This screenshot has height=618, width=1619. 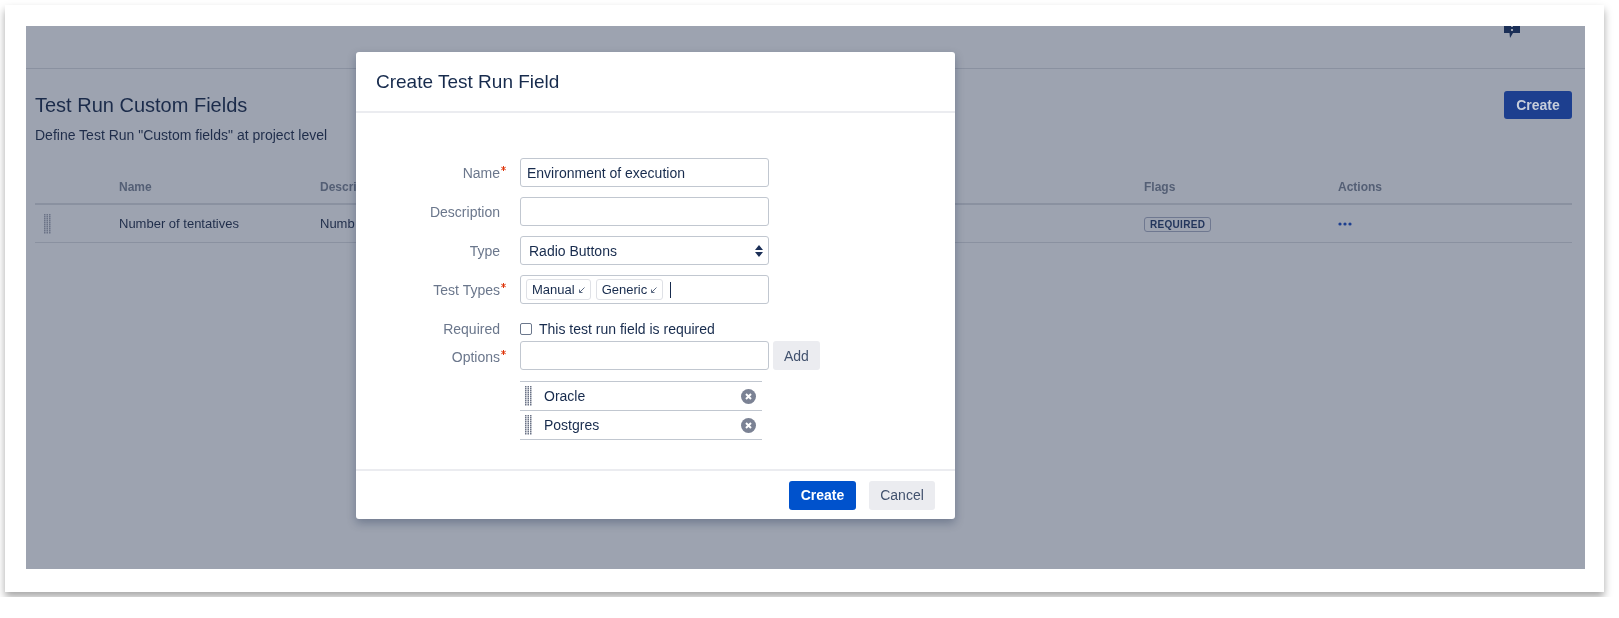 What do you see at coordinates (484, 251) in the screenshot?
I see `field-label: Type` at bounding box center [484, 251].